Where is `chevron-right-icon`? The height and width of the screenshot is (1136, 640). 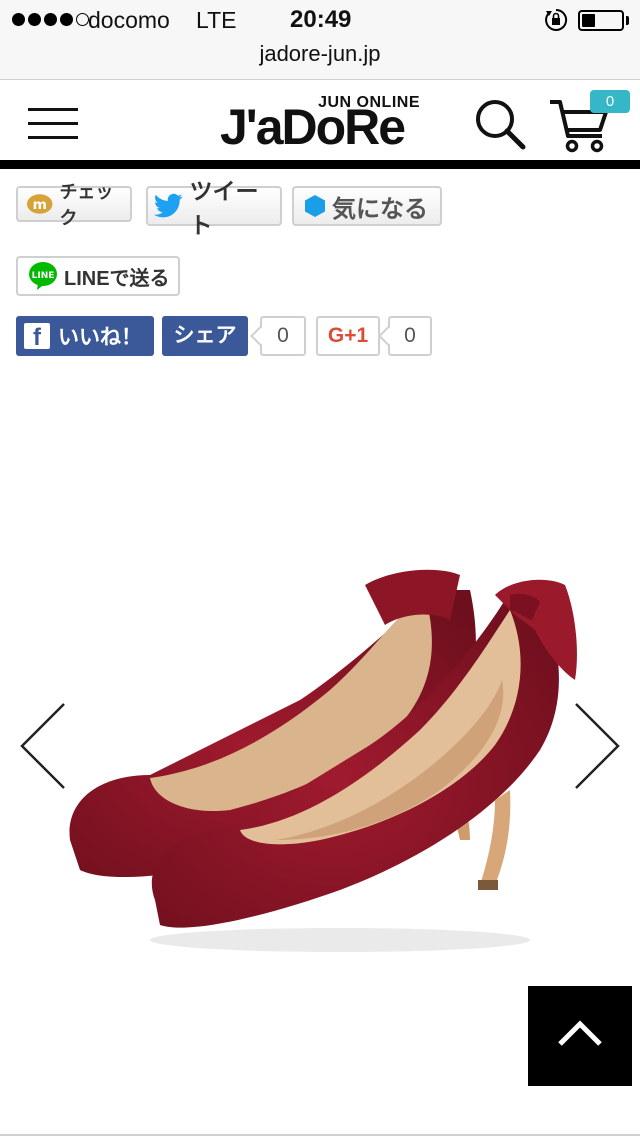
chevron-right-icon is located at coordinates (596, 746).